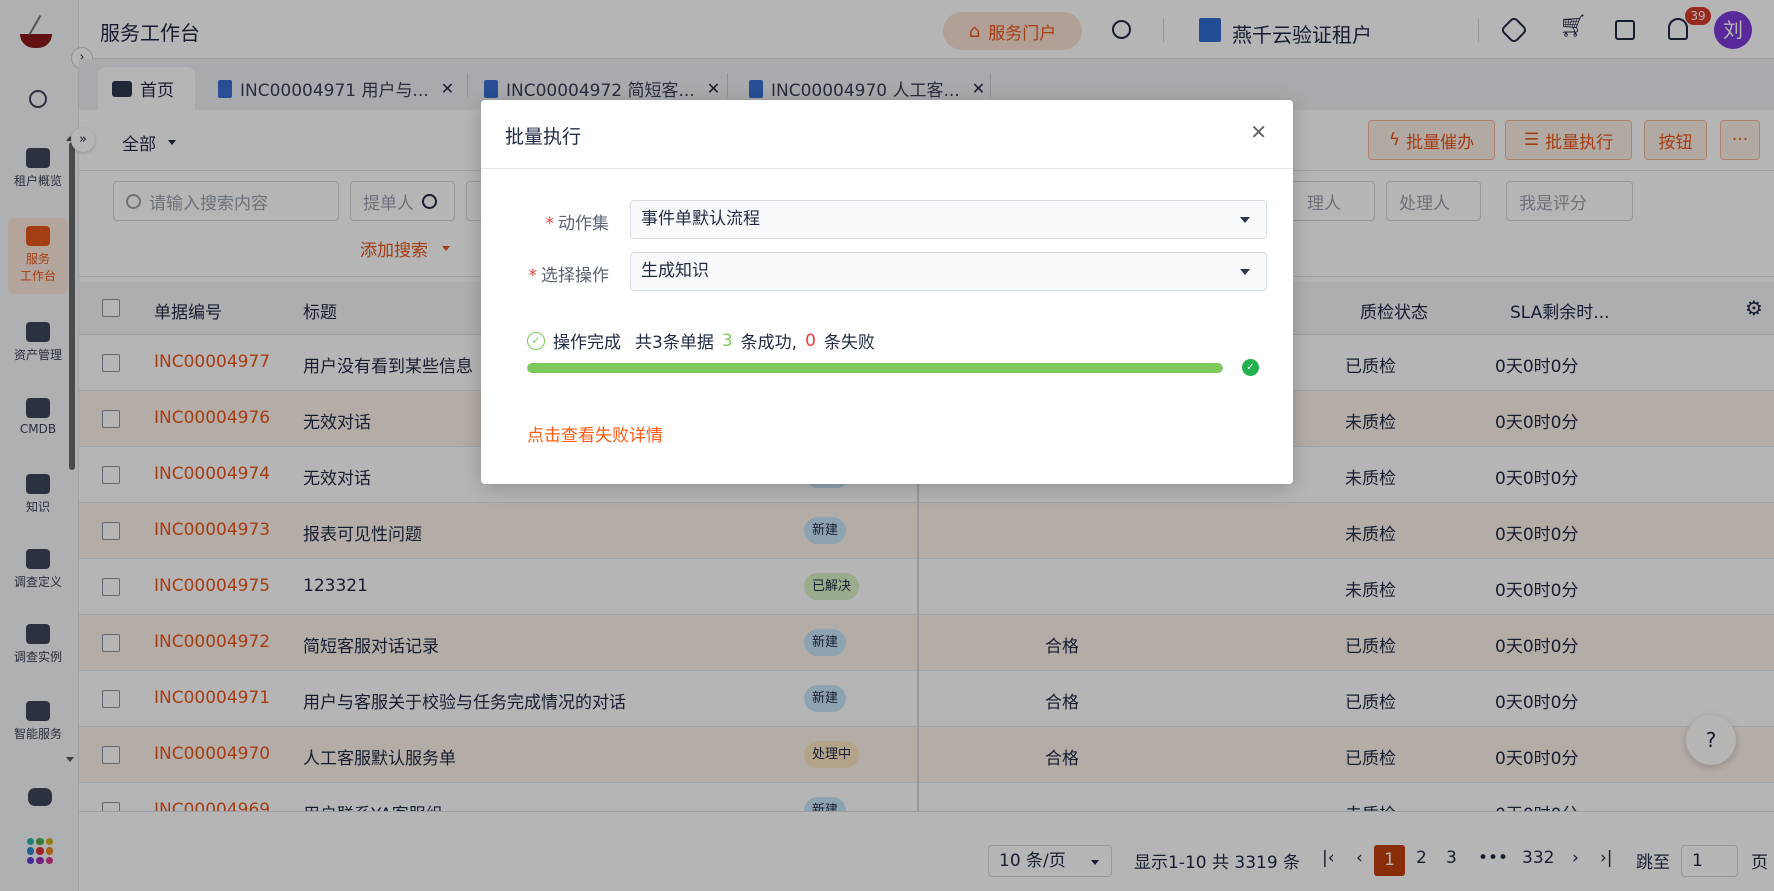 The image size is (1774, 891). Describe the element at coordinates (1258, 132) in the screenshot. I see `close-icon: ✕` at that location.